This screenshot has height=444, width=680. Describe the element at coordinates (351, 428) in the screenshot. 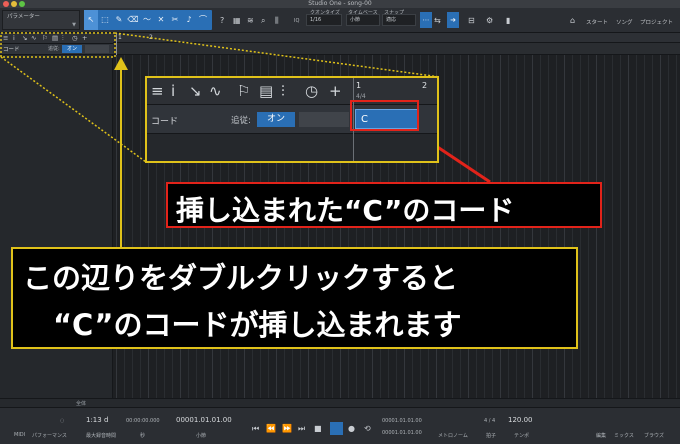

I see `record-icon: ●` at that location.